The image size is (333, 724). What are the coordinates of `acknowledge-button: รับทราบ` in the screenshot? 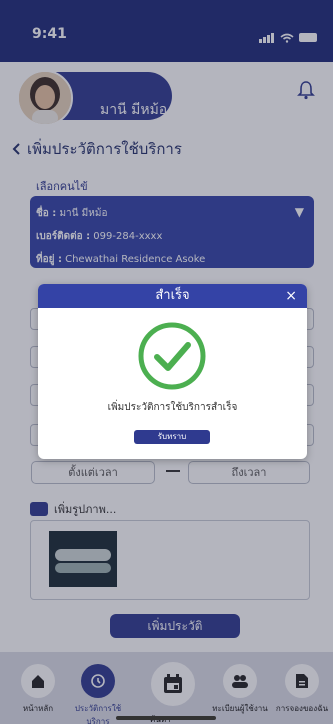 It's located at (172, 437).